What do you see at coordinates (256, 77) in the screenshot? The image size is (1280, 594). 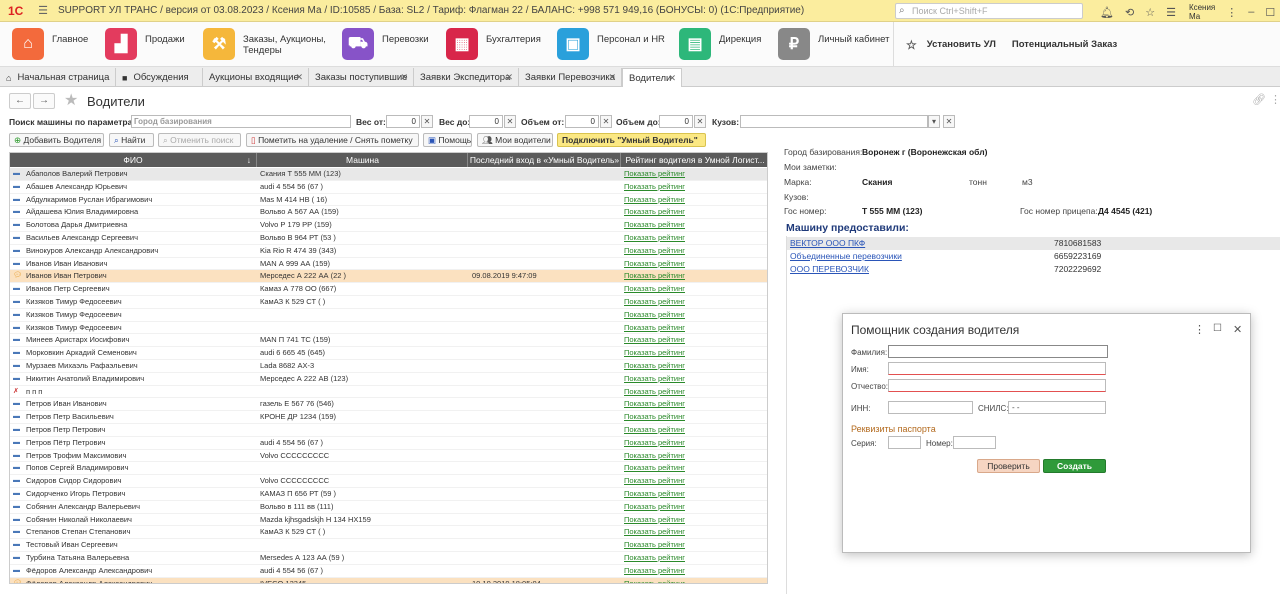 I see `tab-auctions: Аукционы входящие ✕` at bounding box center [256, 77].